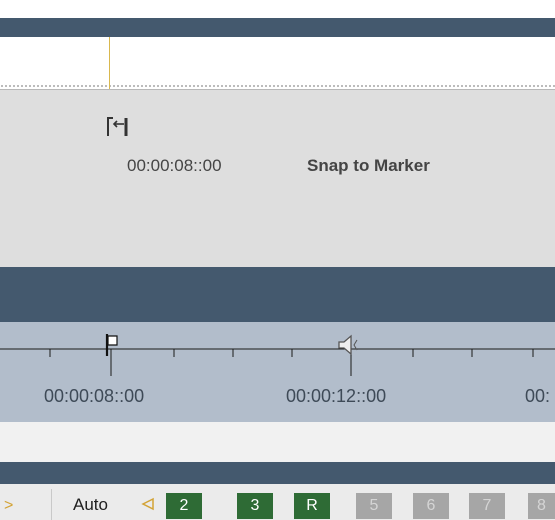  I want to click on expand-arrow-icon: >, so click(8, 506).